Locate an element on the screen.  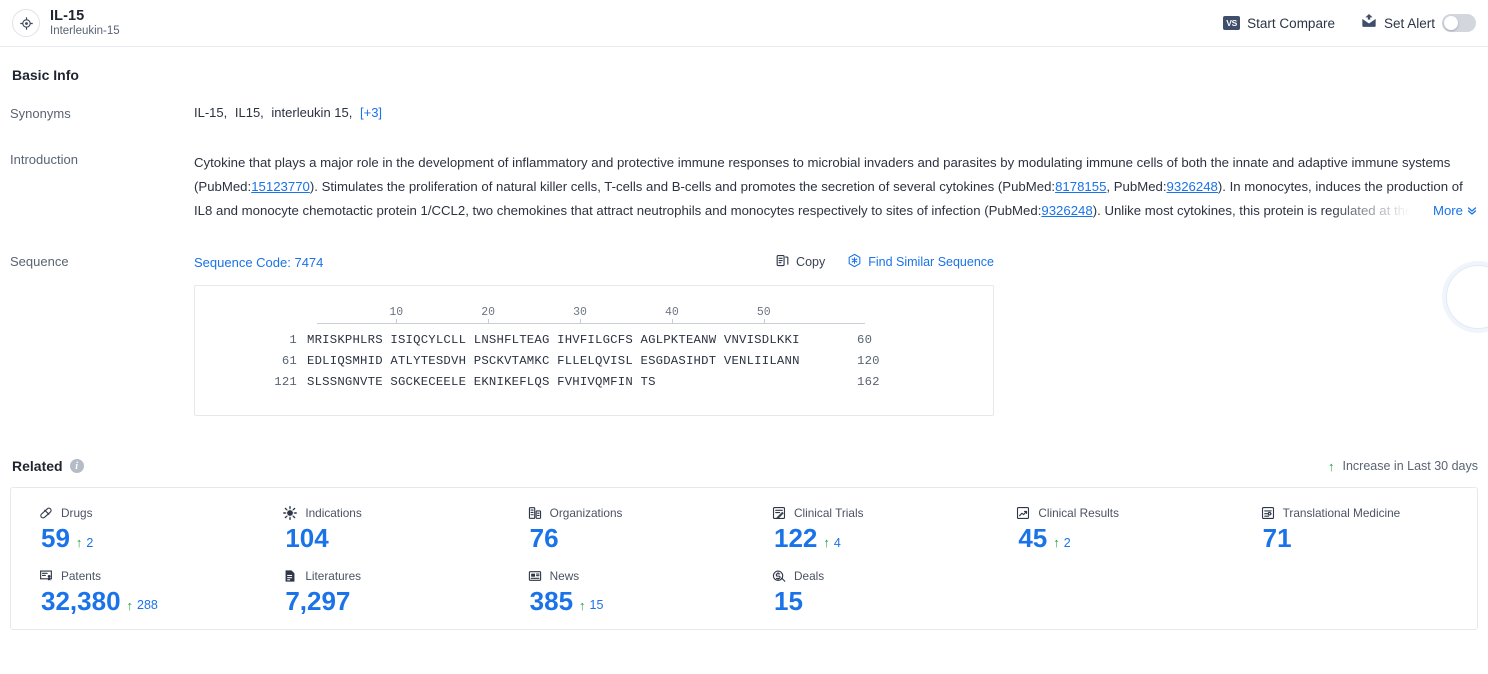
metric-label: News is located at coordinates (564, 575).